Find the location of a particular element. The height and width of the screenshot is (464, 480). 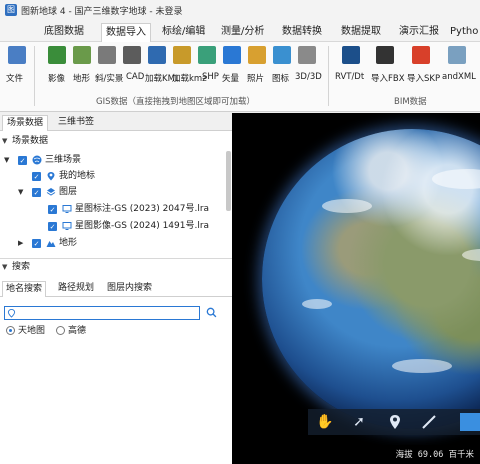

tree-terrain-label: 地形 is located at coordinates (68, 243).